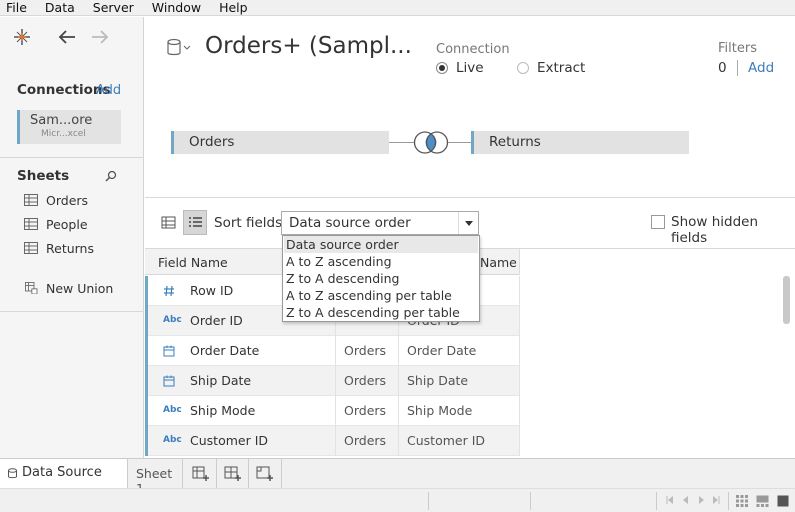  What do you see at coordinates (658, 222) in the screenshot?
I see `show-hidden-fields-checkbox` at bounding box center [658, 222].